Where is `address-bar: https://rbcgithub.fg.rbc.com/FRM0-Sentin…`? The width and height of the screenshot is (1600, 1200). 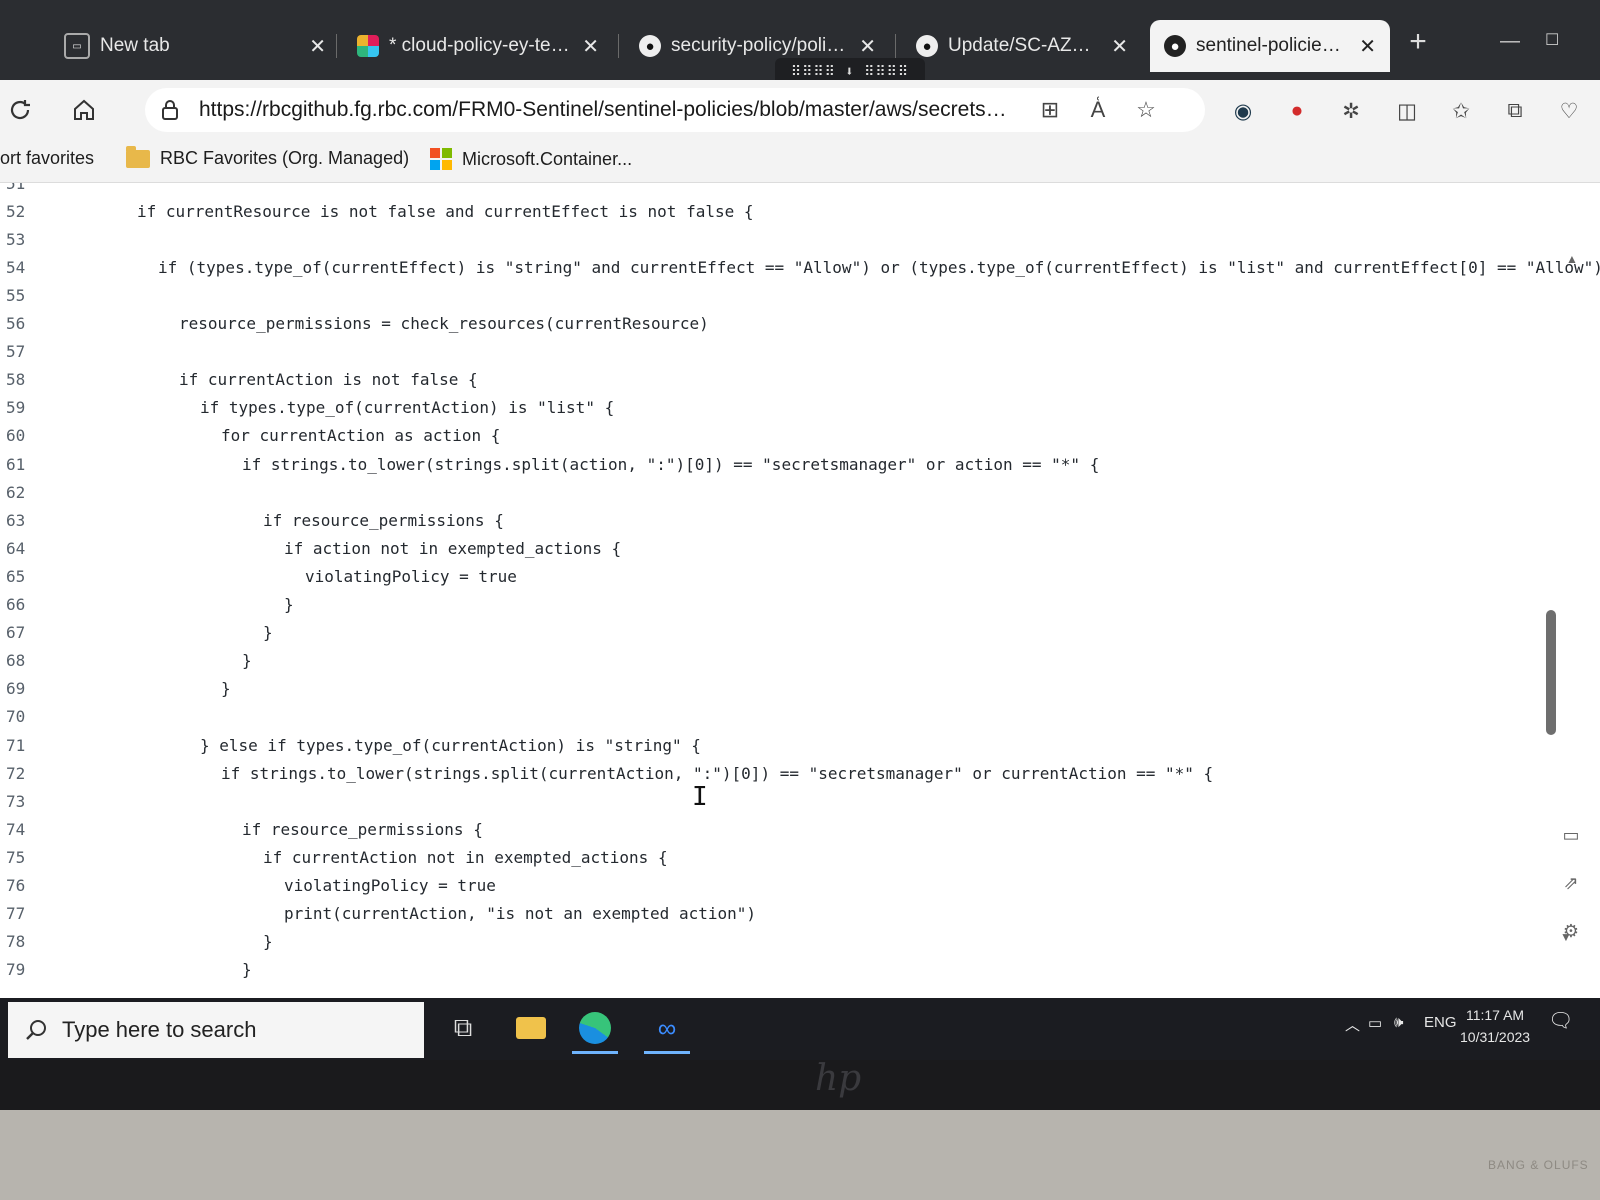 address-bar: https://rbcgithub.fg.rbc.com/FRM0-Sentin… is located at coordinates (675, 110).